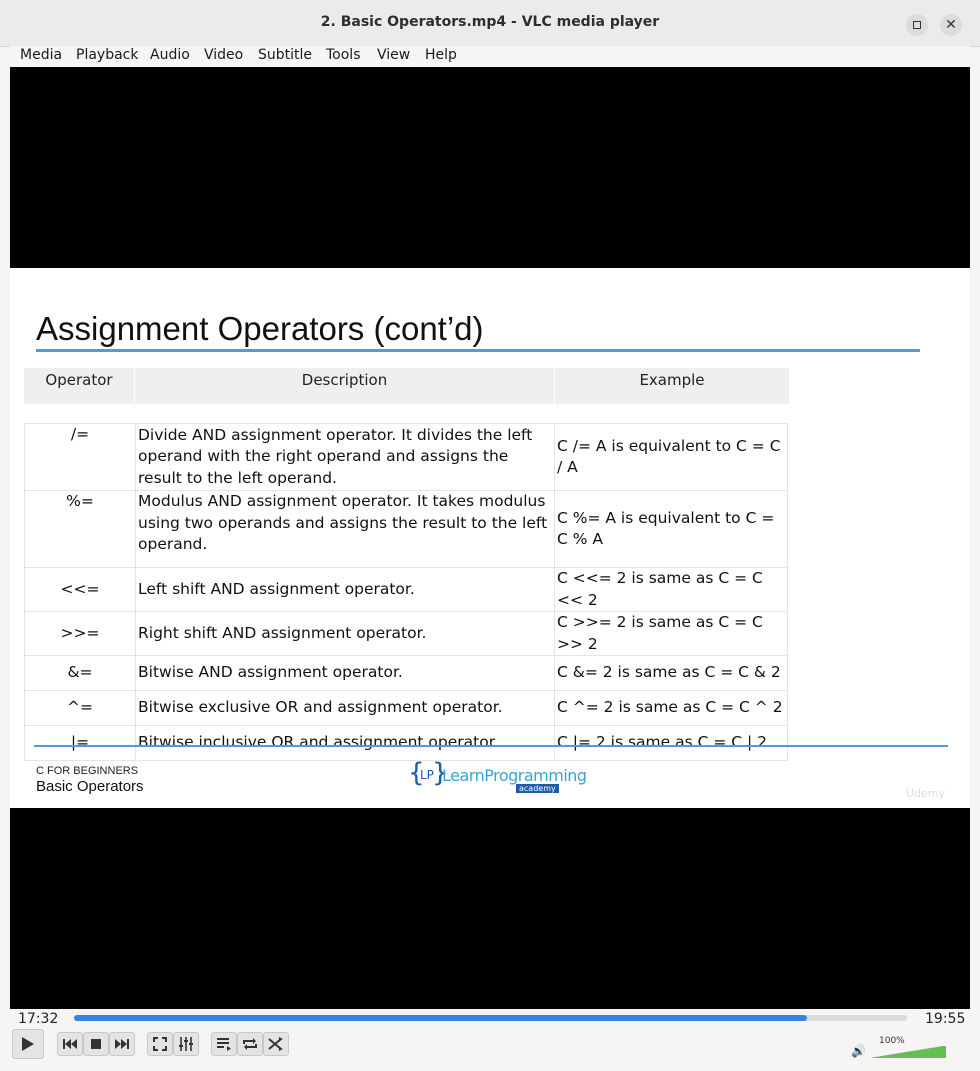  Describe the element at coordinates (38, 1019) in the screenshot. I see `elapsed-time: 17:32` at that location.